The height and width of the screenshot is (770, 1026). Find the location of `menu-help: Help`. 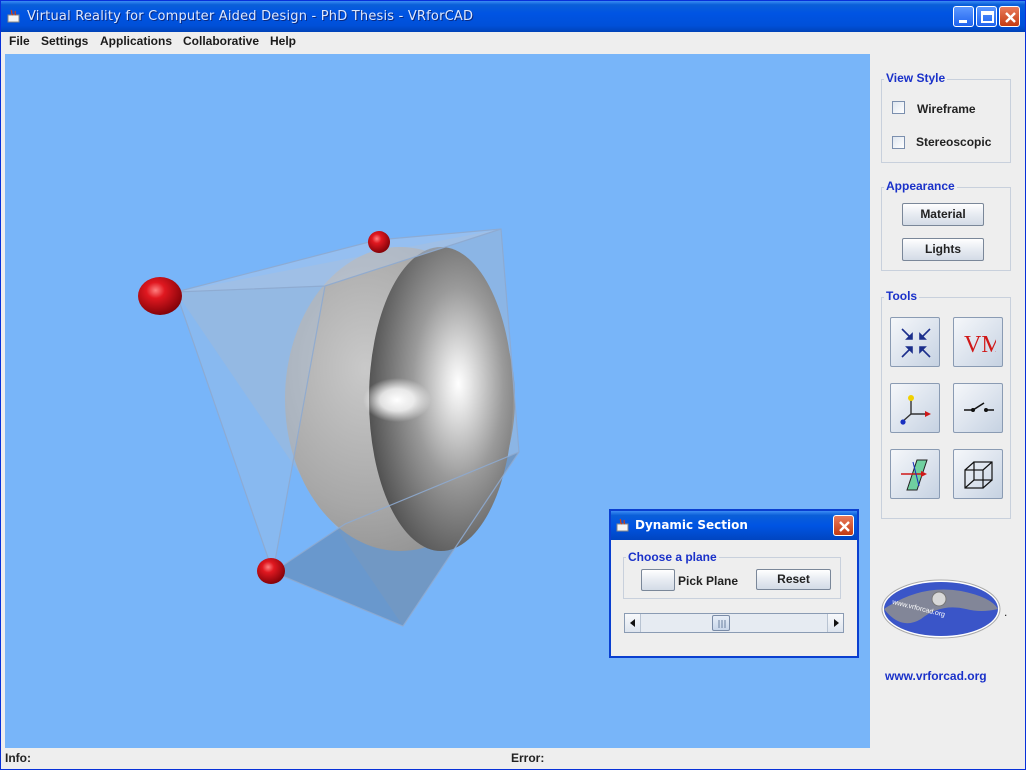

menu-help: Help is located at coordinates (283, 41).